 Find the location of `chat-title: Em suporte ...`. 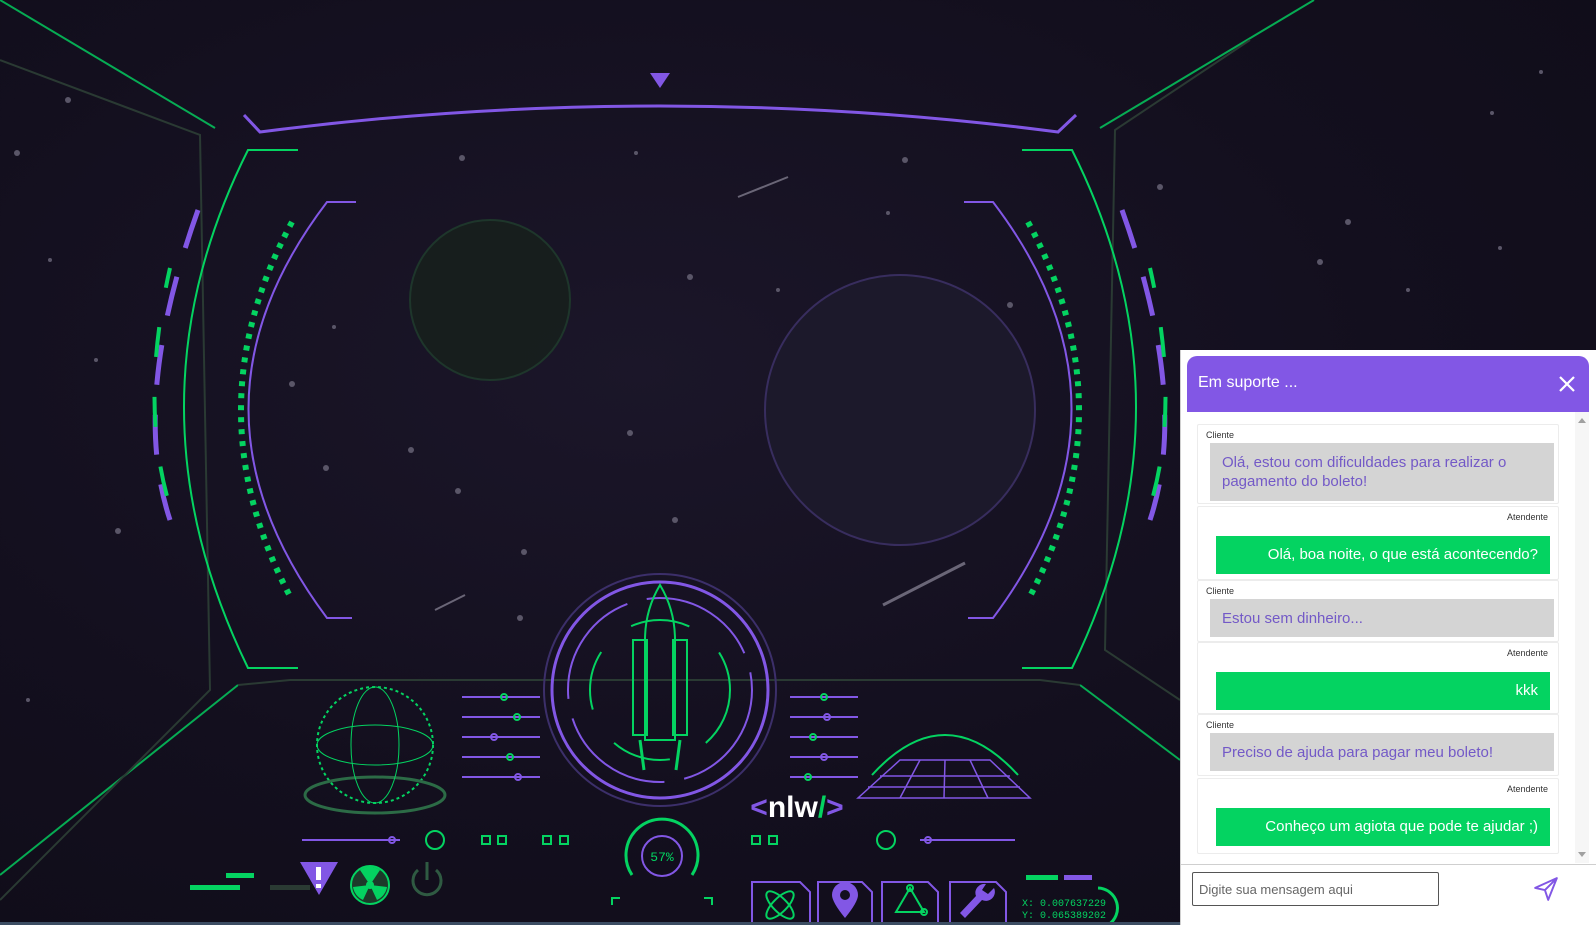

chat-title: Em suporte ... is located at coordinates (1248, 382).